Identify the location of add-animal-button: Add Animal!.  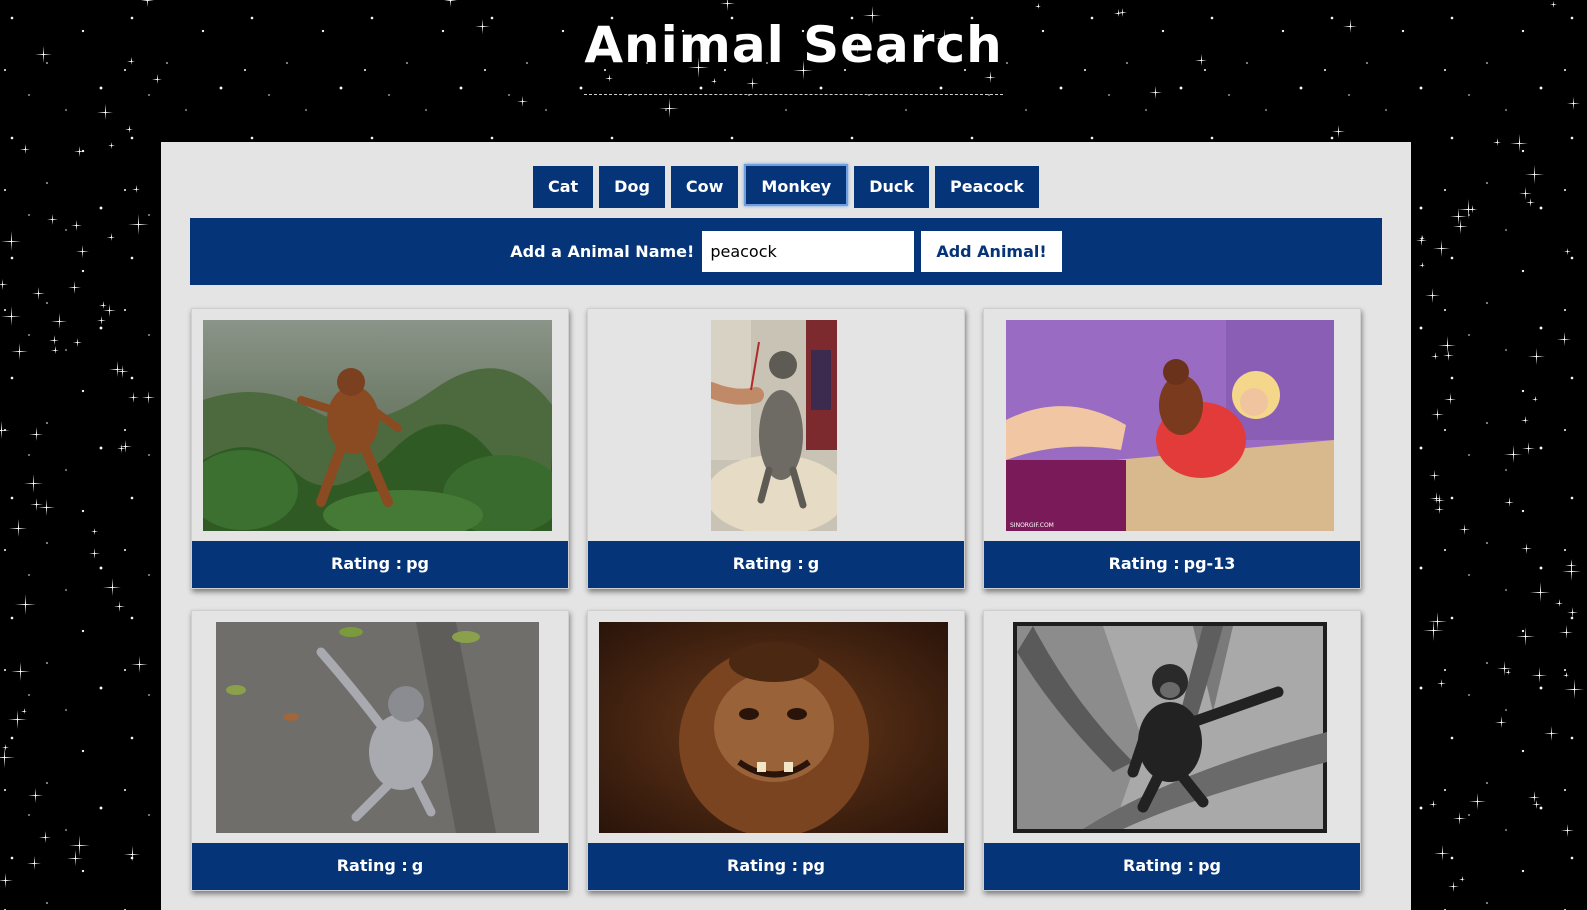
(991, 251).